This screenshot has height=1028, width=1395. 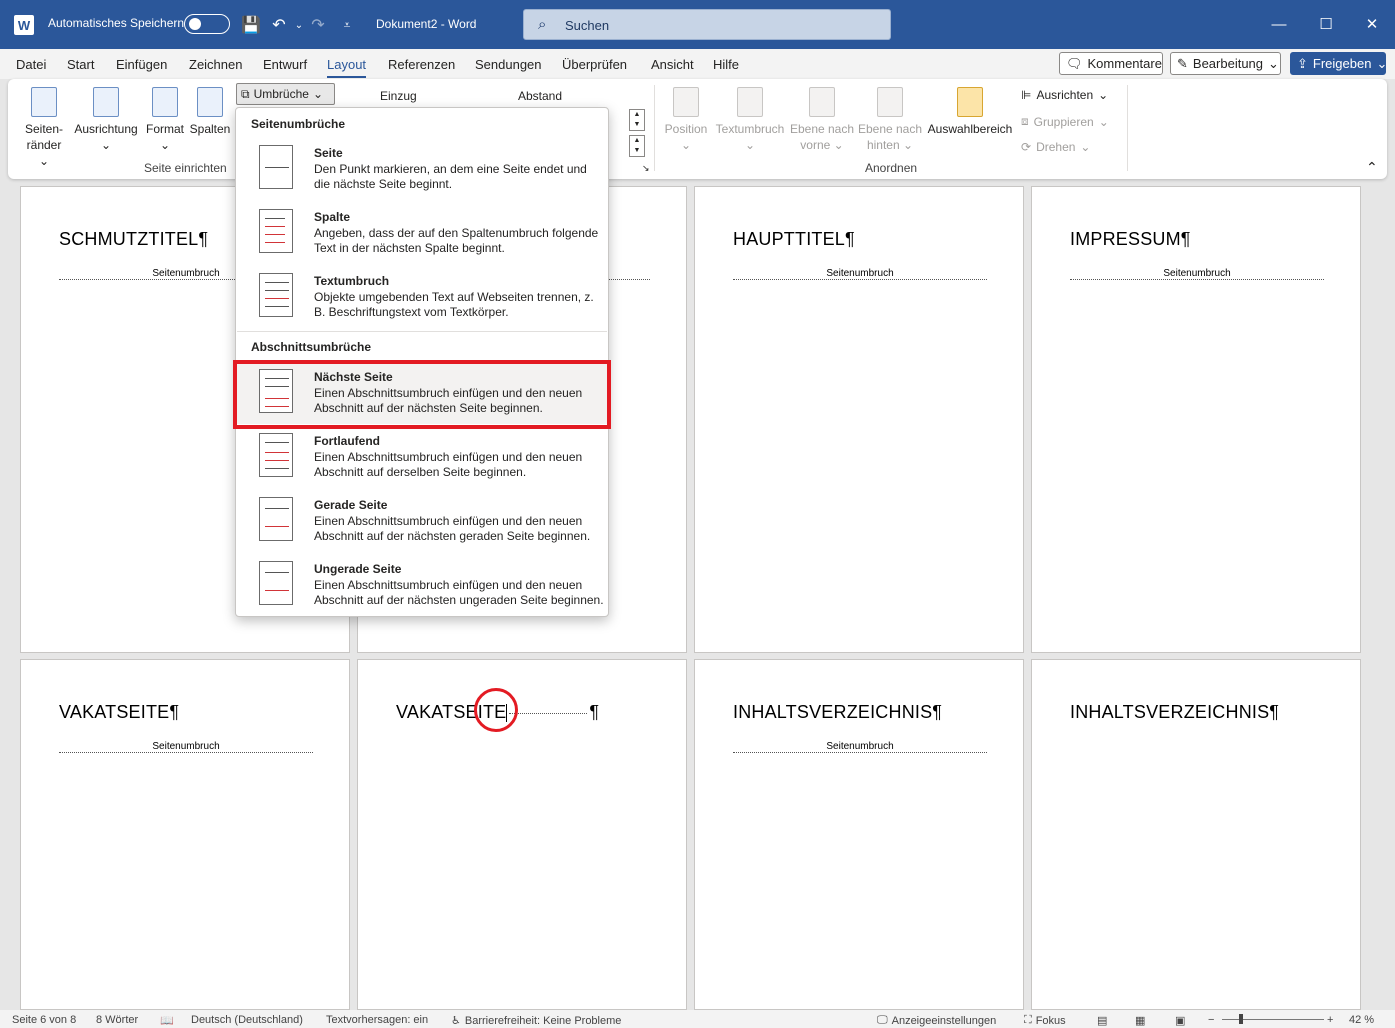 What do you see at coordinates (251, 25) in the screenshot?
I see `save-icon: 💾` at bounding box center [251, 25].